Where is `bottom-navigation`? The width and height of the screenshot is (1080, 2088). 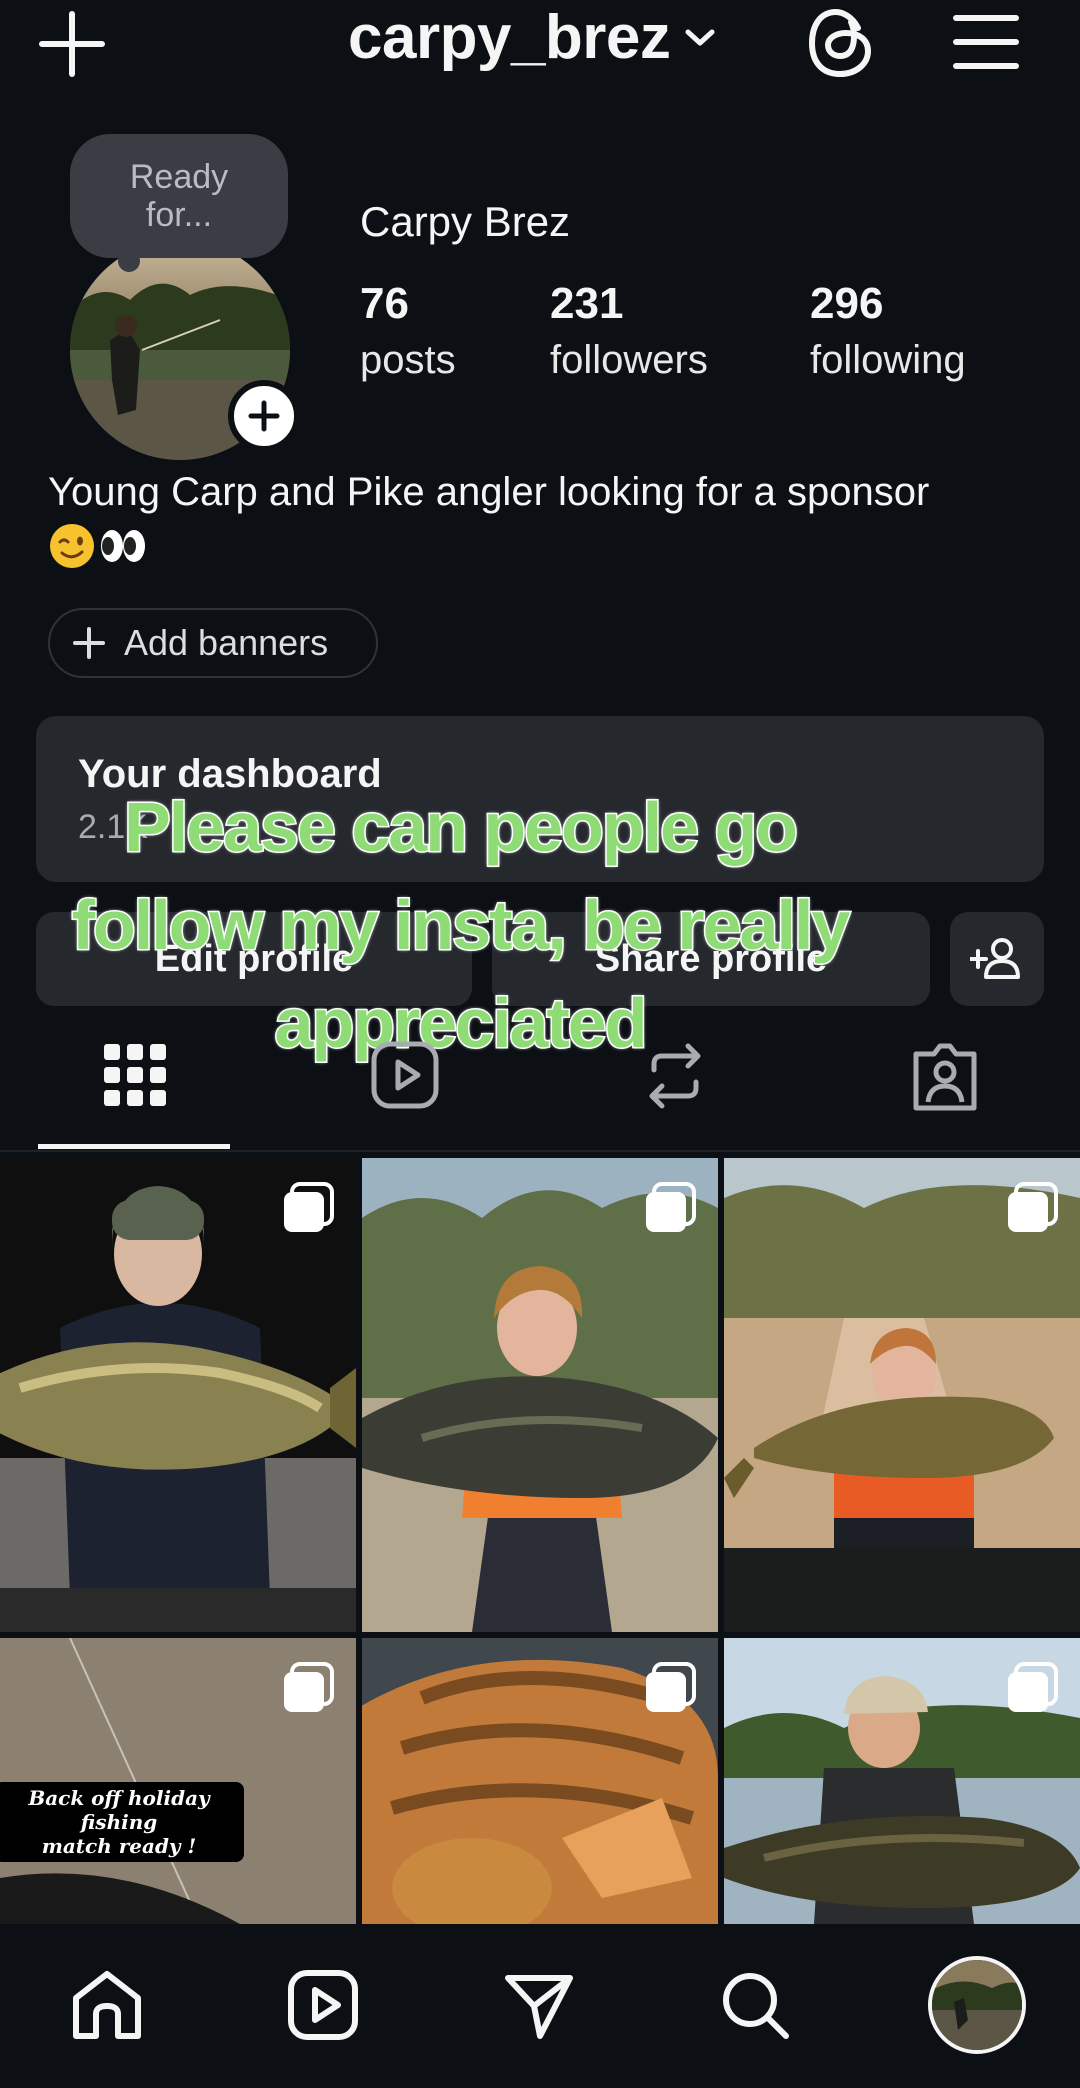 bottom-navigation is located at coordinates (540, 2006).